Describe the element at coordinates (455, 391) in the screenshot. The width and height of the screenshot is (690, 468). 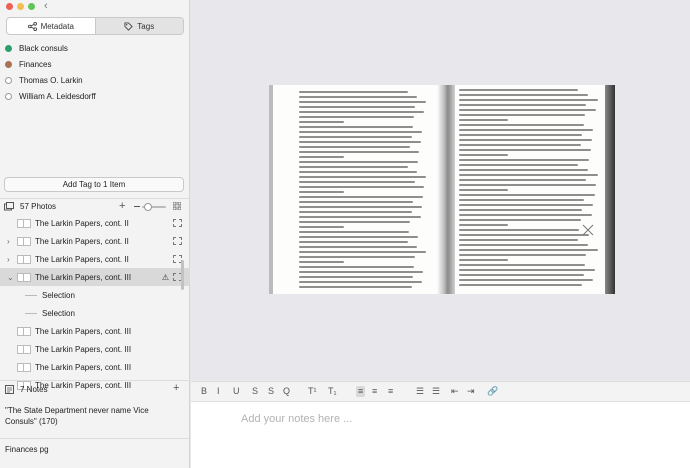
I see `outdent-button: ⇤` at that location.